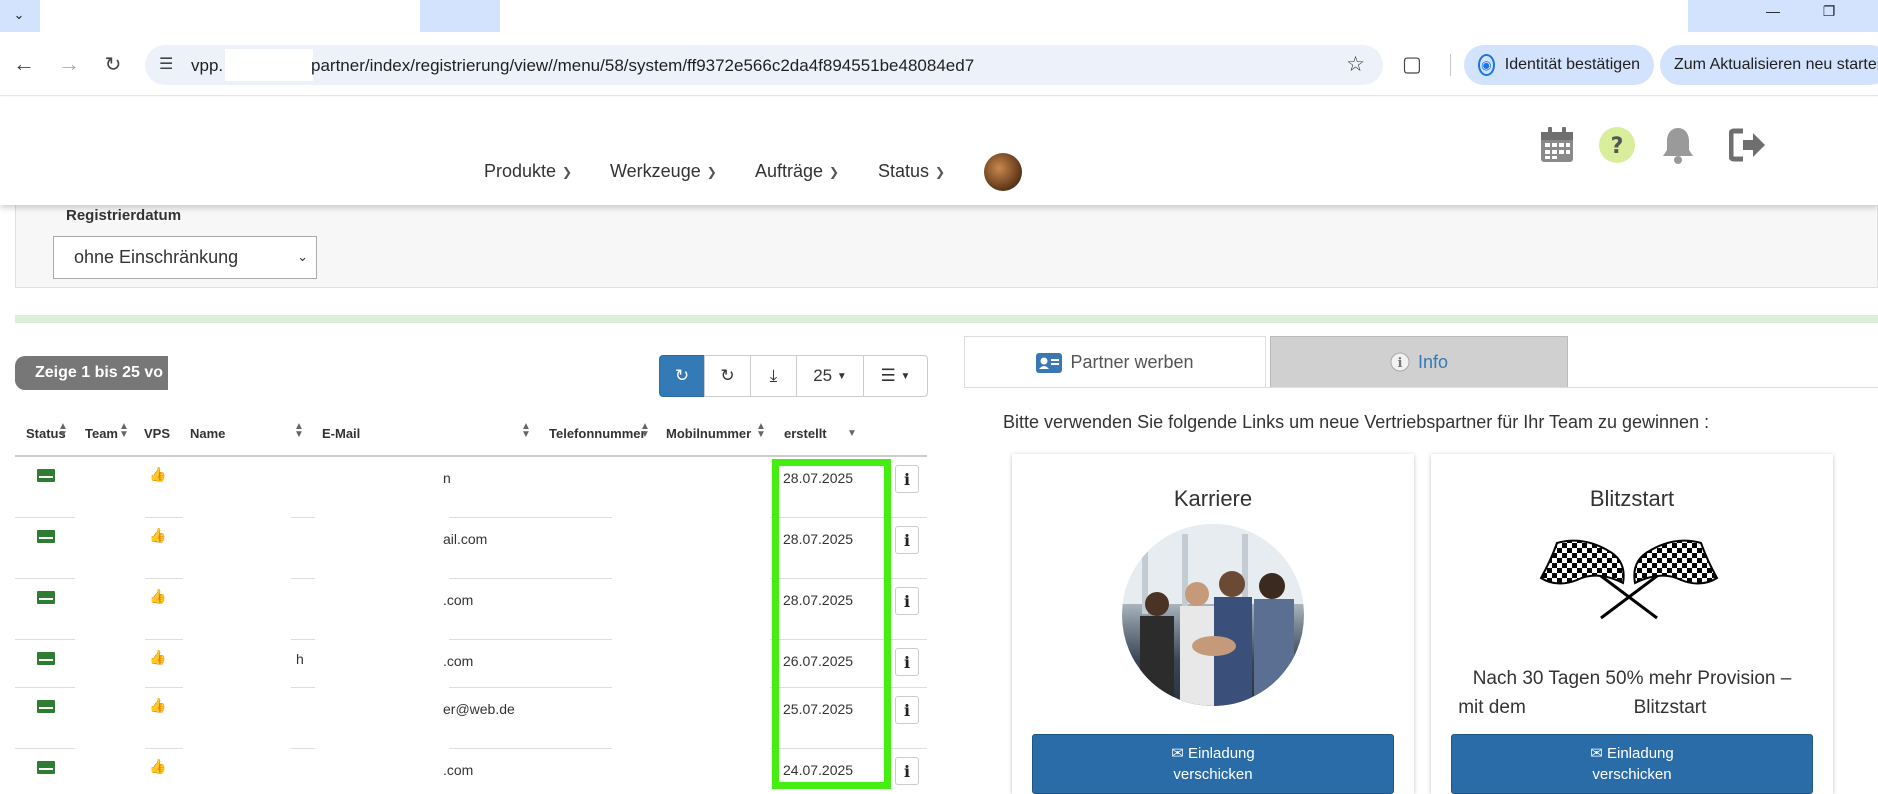 The height and width of the screenshot is (794, 1878). Describe the element at coordinates (888, 375) in the screenshot. I see `list-icon: ☰` at that location.